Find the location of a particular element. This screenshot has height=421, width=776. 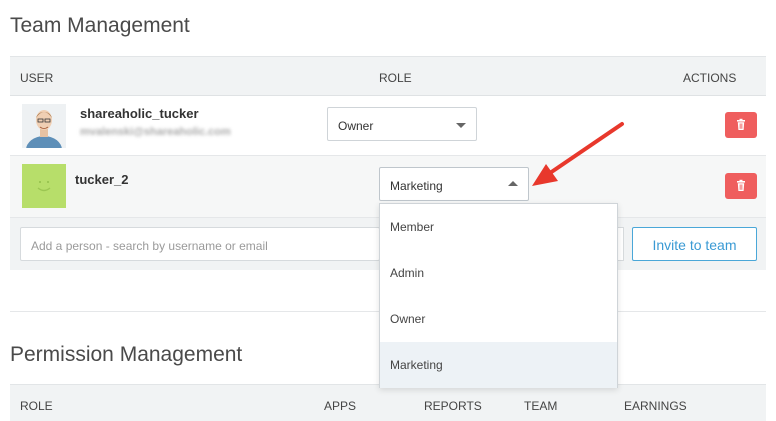

column-actions: ACTIONS is located at coordinates (710, 78).